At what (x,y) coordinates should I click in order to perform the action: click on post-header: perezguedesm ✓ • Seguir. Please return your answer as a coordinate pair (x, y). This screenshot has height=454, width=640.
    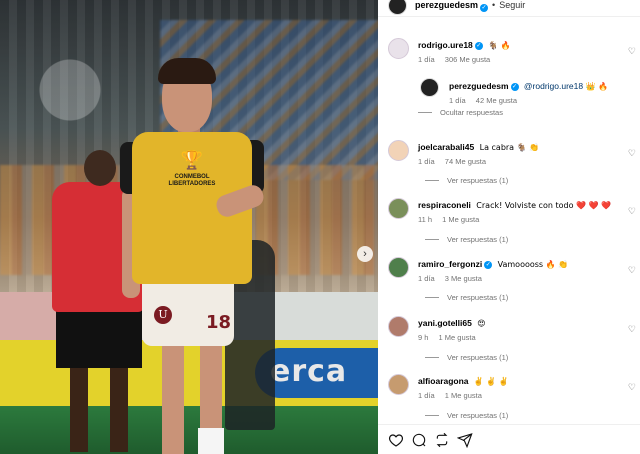
    Looking at the image, I should click on (509, 8).